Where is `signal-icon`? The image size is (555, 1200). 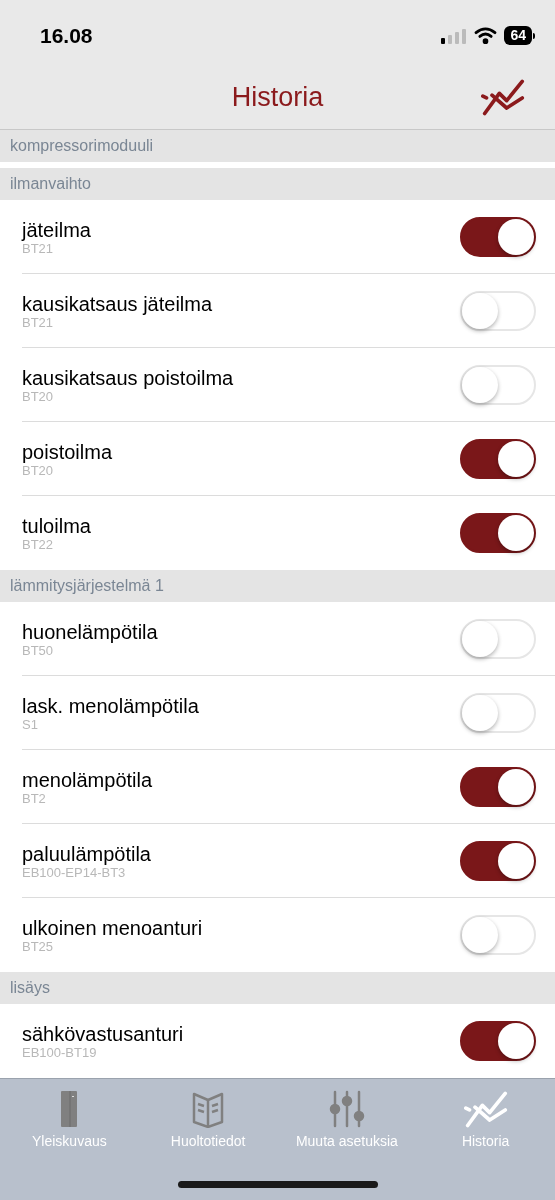
signal-icon is located at coordinates (454, 35).